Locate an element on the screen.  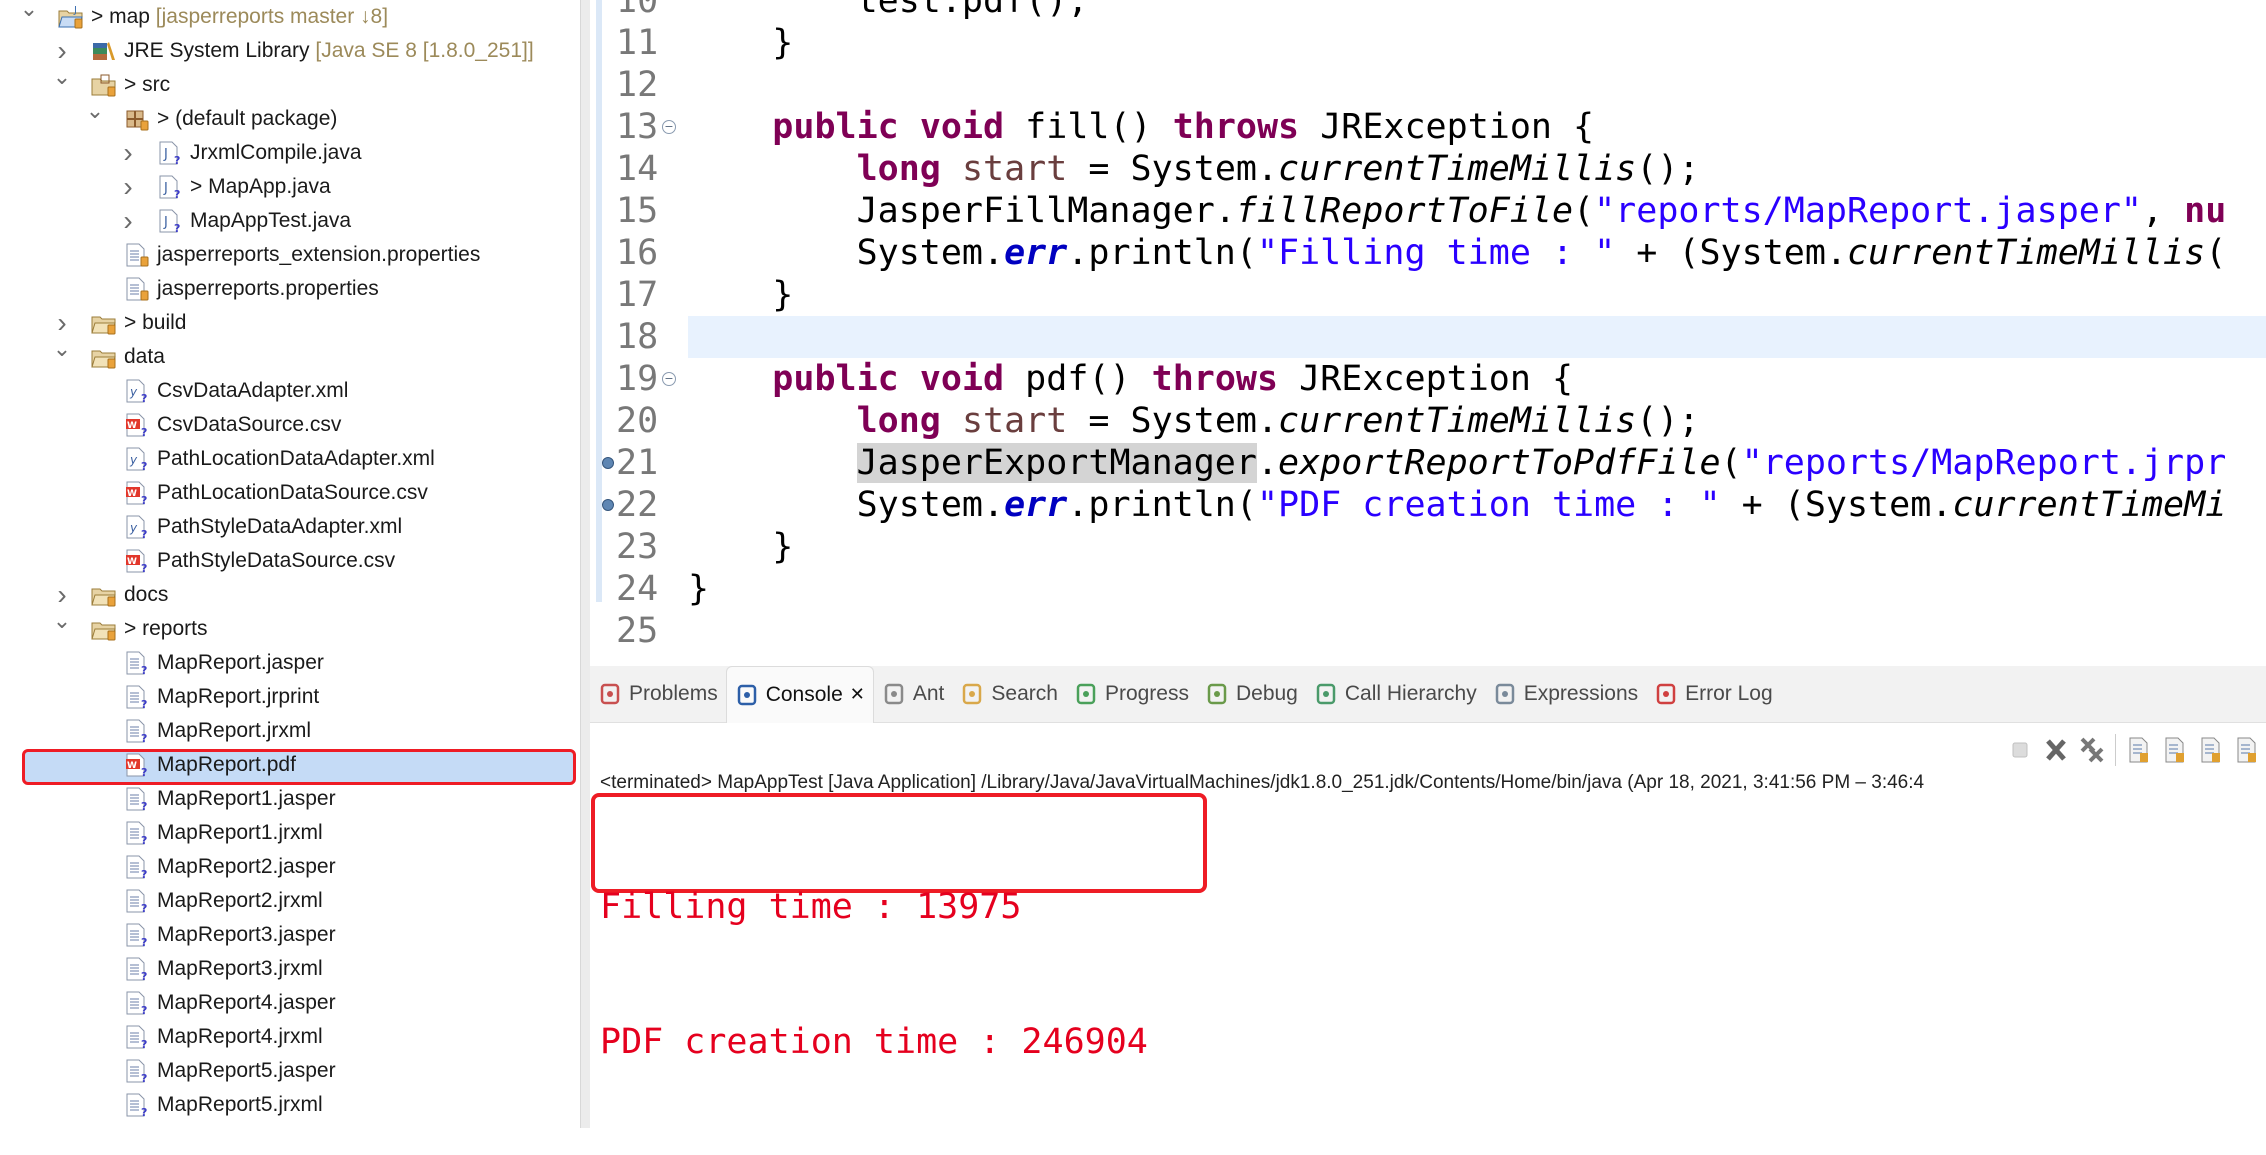
tree-item-name: MapAppTest.java is located at coordinates (271, 220).